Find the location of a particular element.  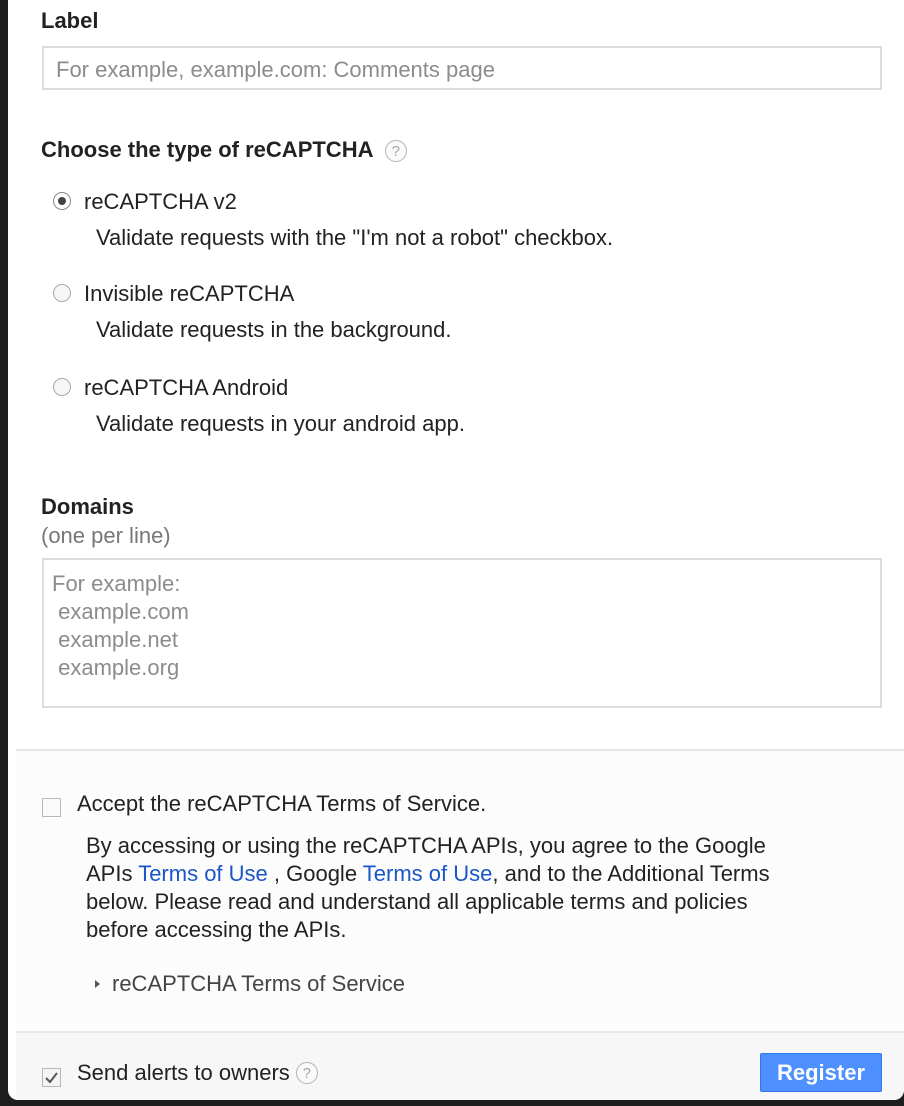

accept-terms-checkbox is located at coordinates (51, 807).